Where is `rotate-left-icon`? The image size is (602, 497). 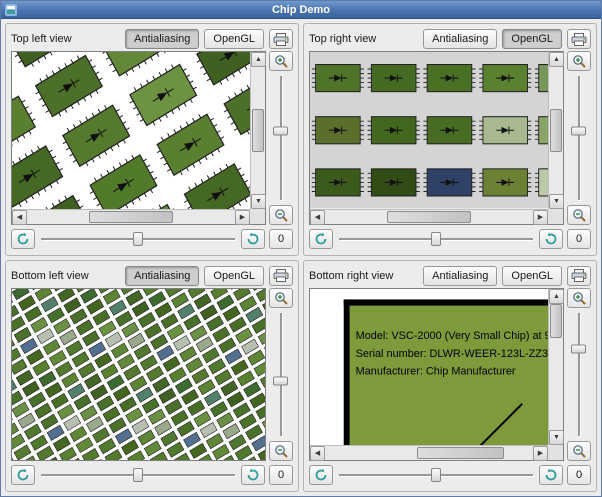
rotate-left-icon is located at coordinates (23, 474).